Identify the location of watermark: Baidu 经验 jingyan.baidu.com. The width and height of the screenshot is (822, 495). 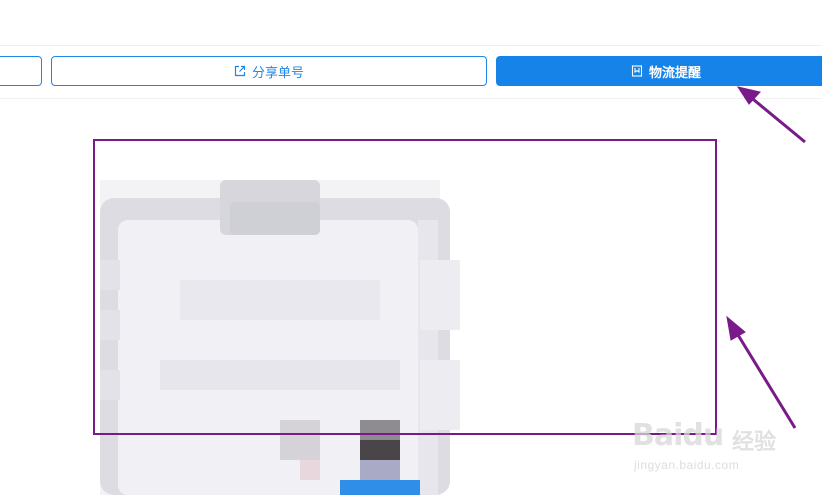
(717, 448).